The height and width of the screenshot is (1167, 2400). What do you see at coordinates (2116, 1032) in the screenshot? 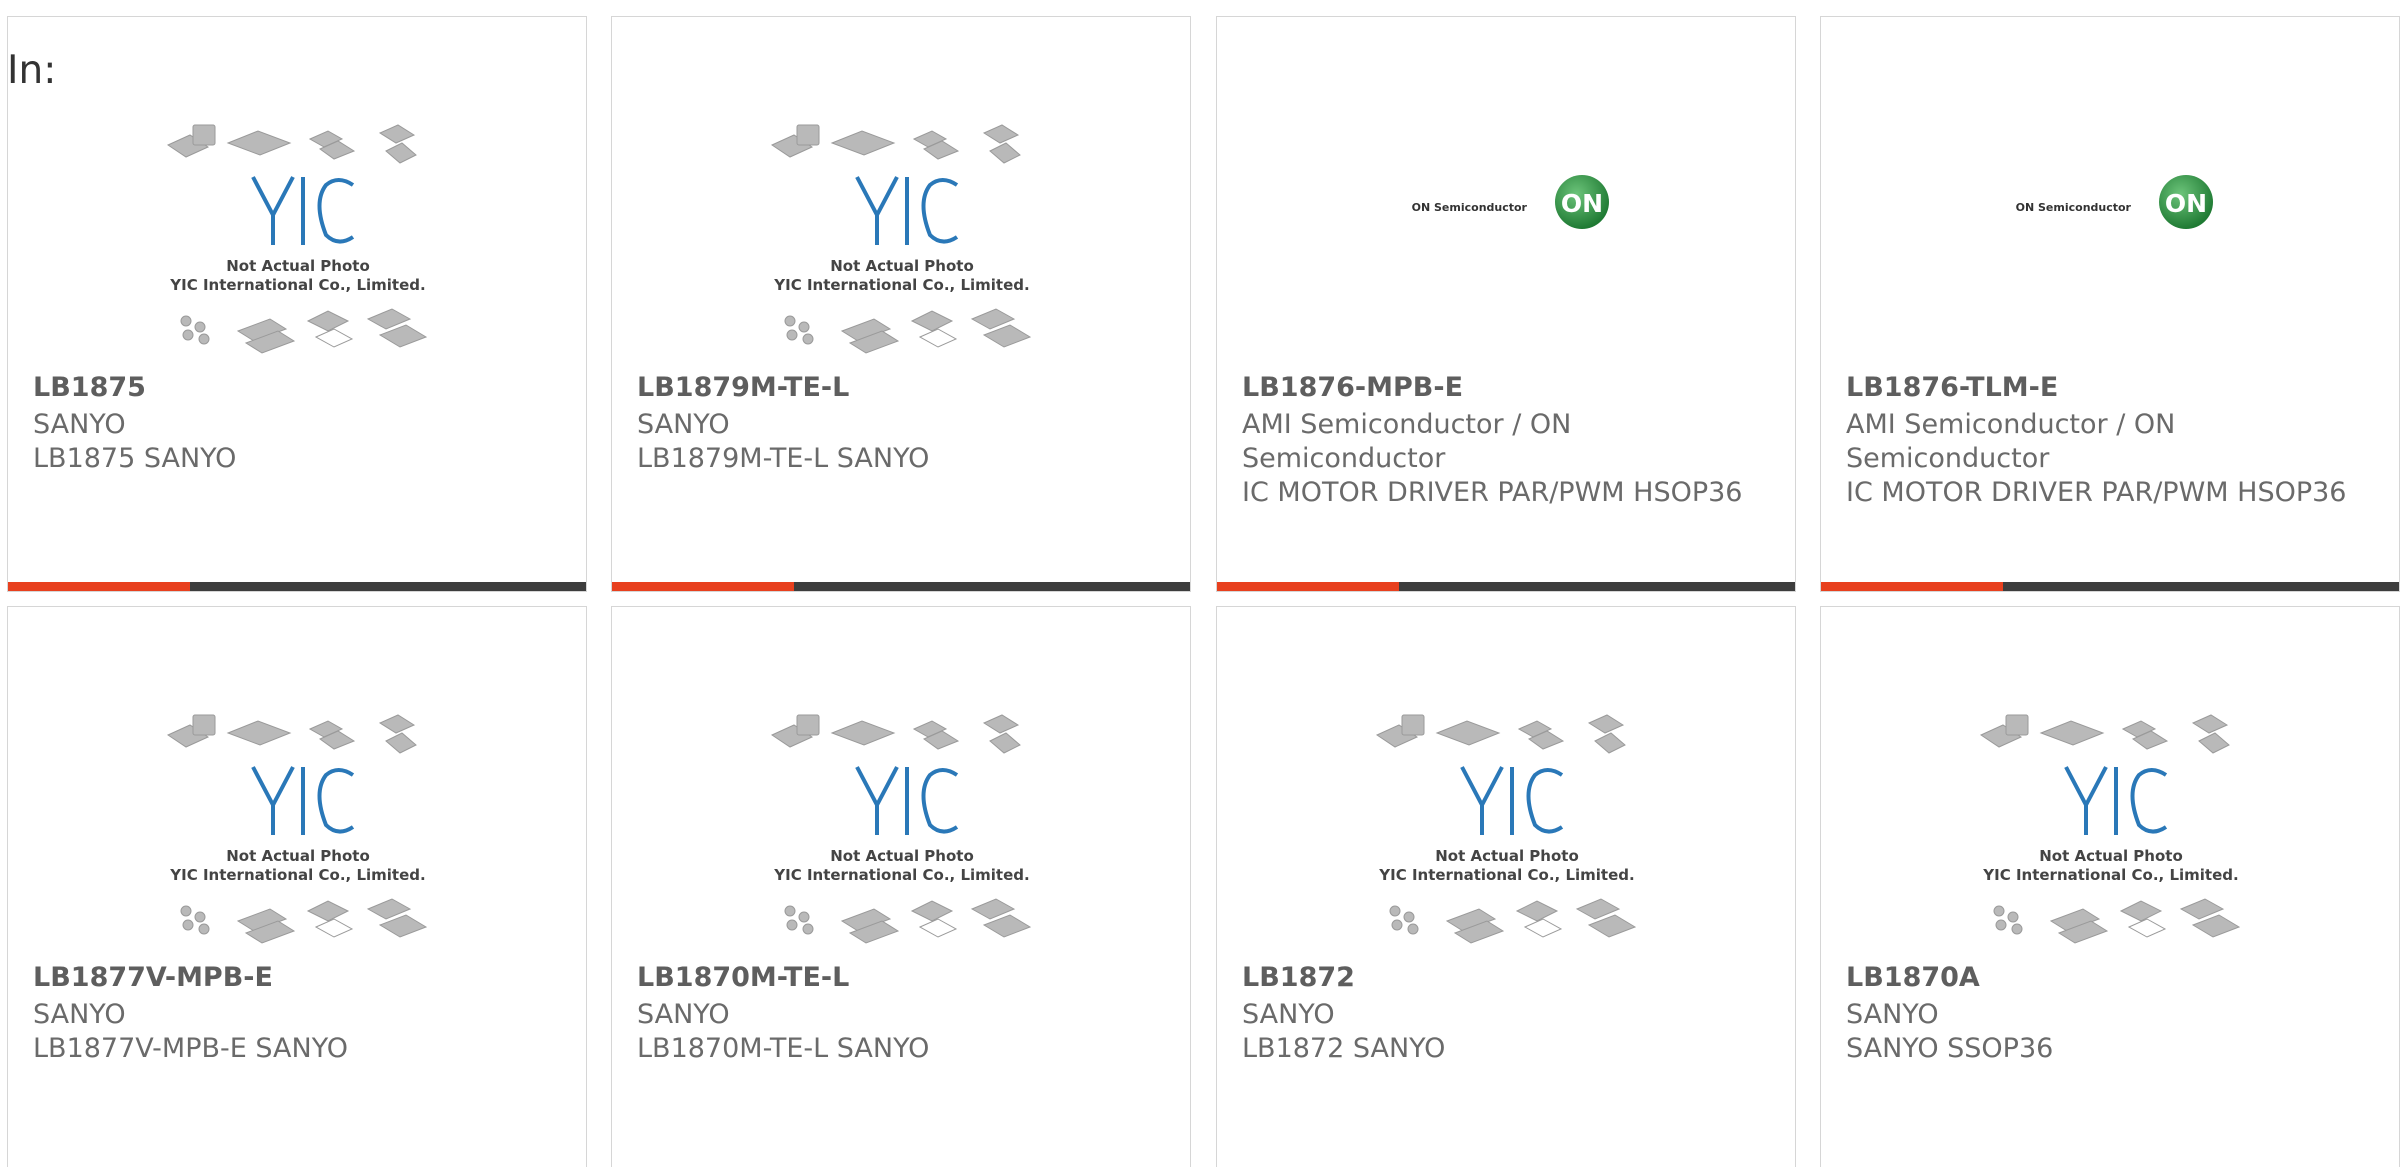
I see `product-description: SANYO SANYO SSOP36` at bounding box center [2116, 1032].